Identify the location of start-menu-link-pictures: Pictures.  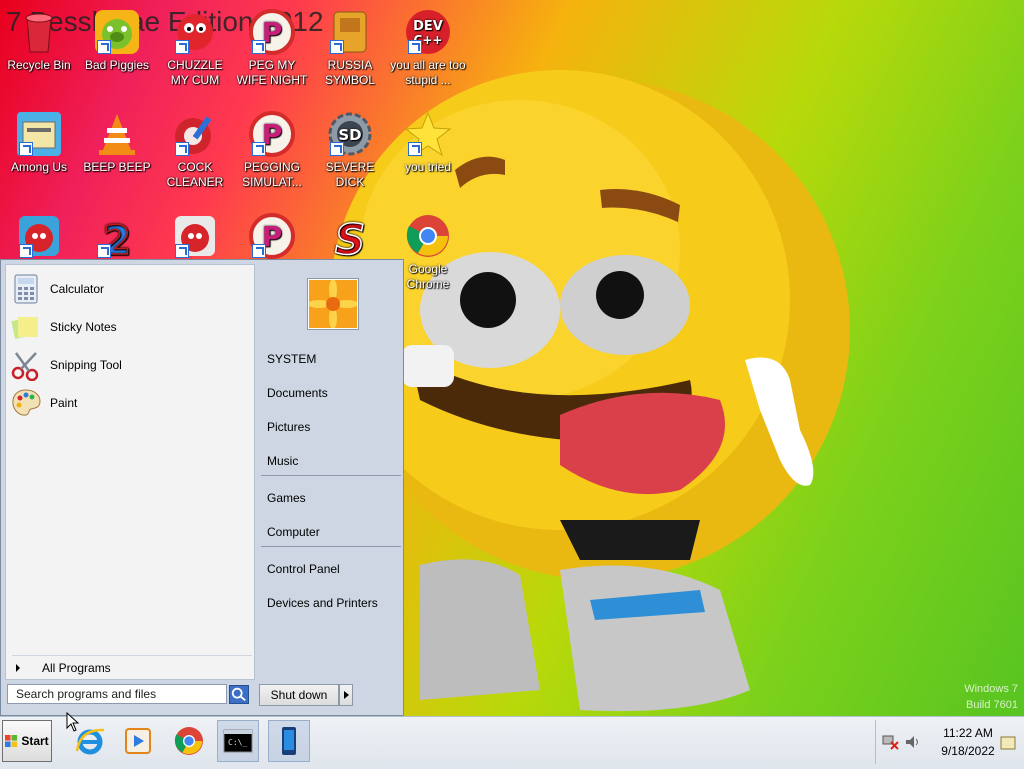
(288, 427).